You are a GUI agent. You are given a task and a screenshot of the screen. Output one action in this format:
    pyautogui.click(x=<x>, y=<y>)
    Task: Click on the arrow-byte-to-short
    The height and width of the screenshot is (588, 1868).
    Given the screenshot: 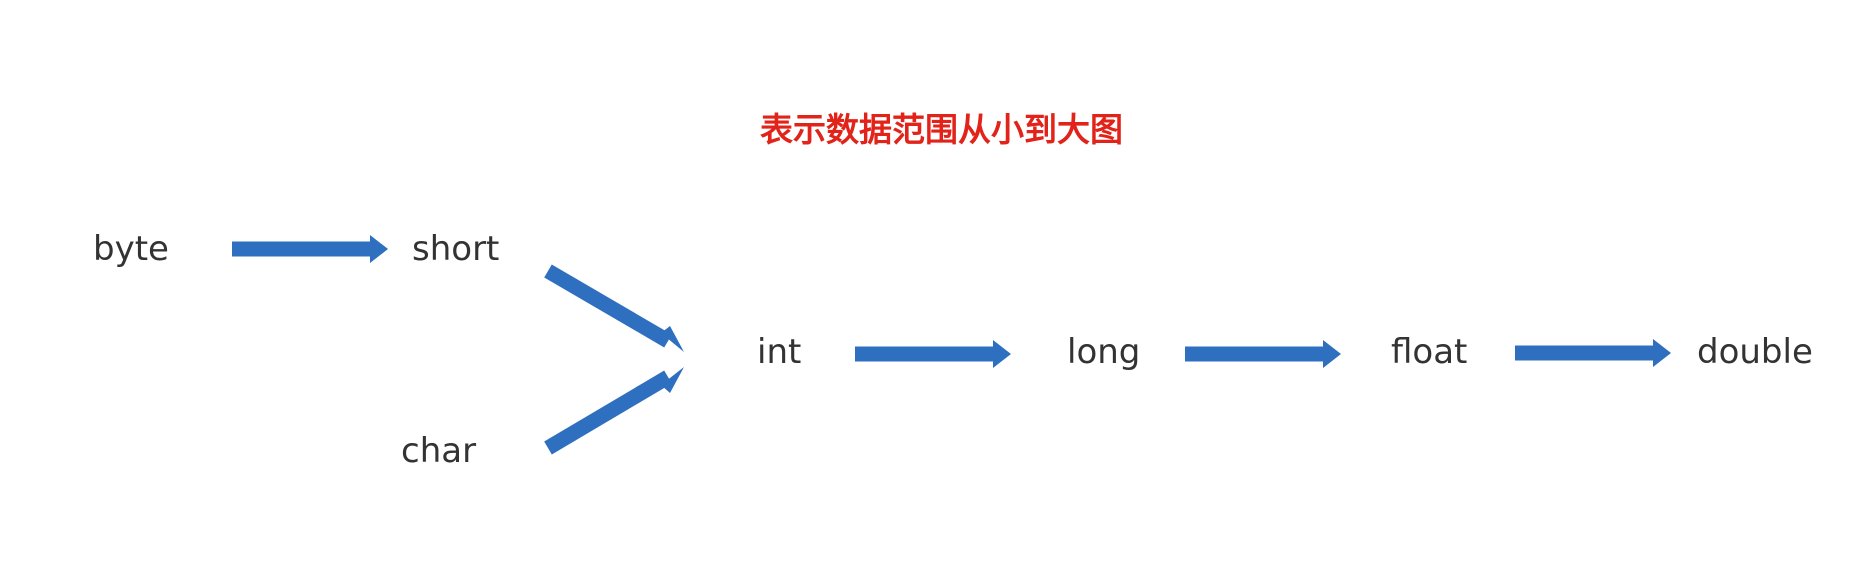 What is the action you would take?
    pyautogui.click(x=310, y=249)
    